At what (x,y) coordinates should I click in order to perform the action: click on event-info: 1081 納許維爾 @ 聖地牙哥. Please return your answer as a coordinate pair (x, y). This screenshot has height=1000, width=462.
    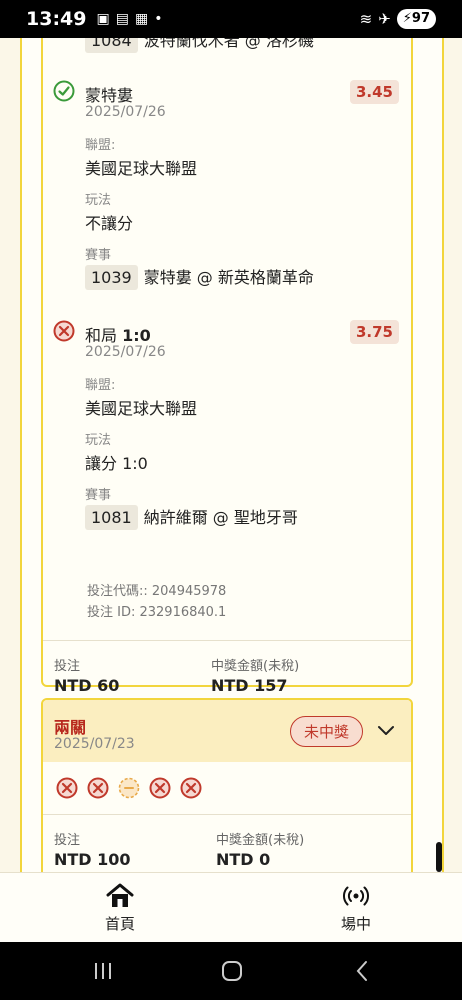
    Looking at the image, I should click on (191, 517).